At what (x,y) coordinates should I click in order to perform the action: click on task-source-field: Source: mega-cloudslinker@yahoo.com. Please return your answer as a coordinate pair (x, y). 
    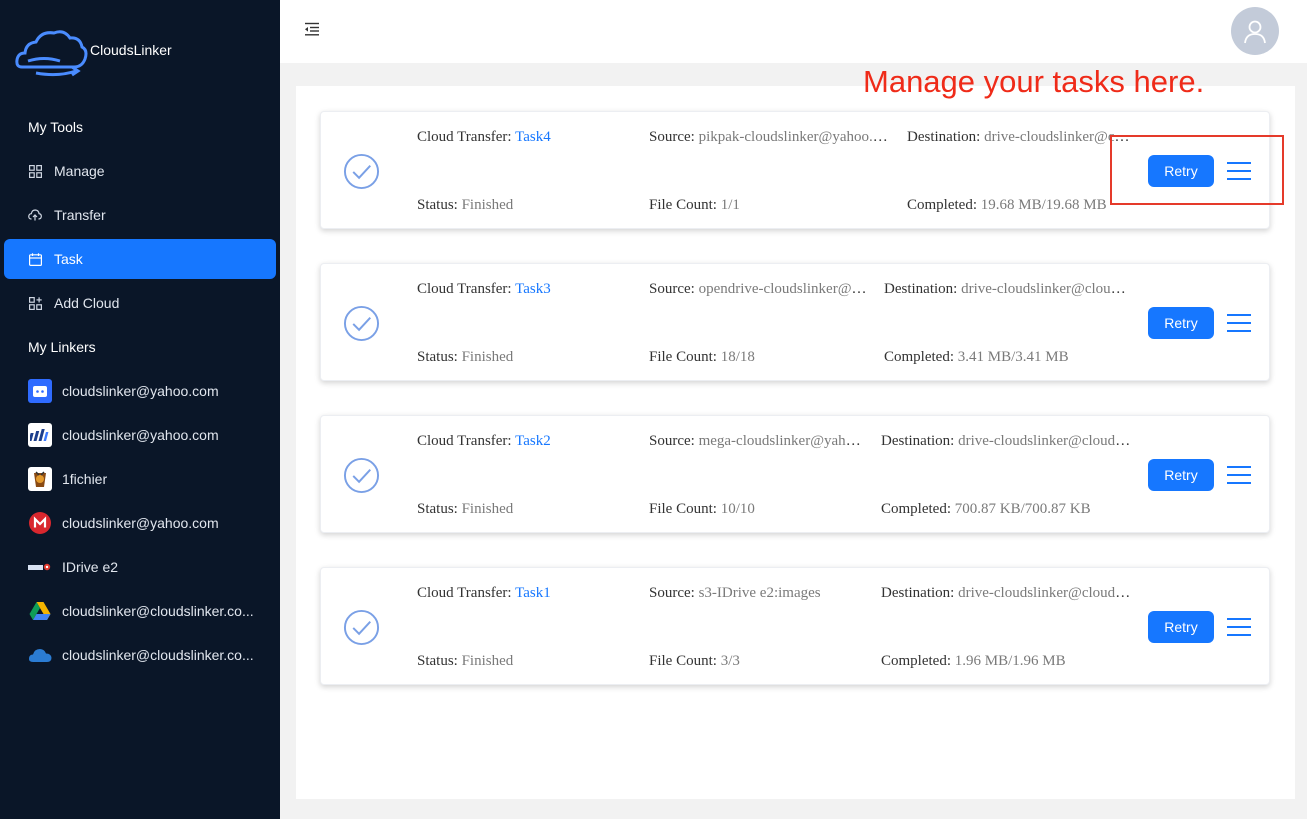
    Looking at the image, I should click on (757, 441).